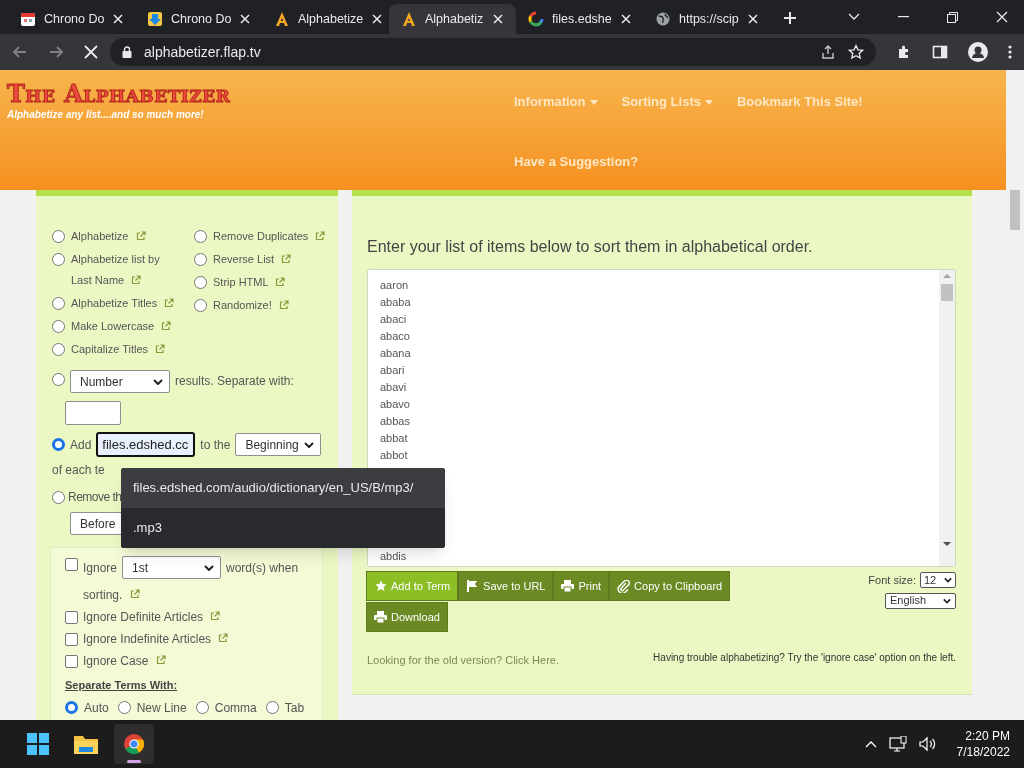 The width and height of the screenshot is (1024, 768). Describe the element at coordinates (948, 580) in the screenshot. I see `caret-icon` at that location.